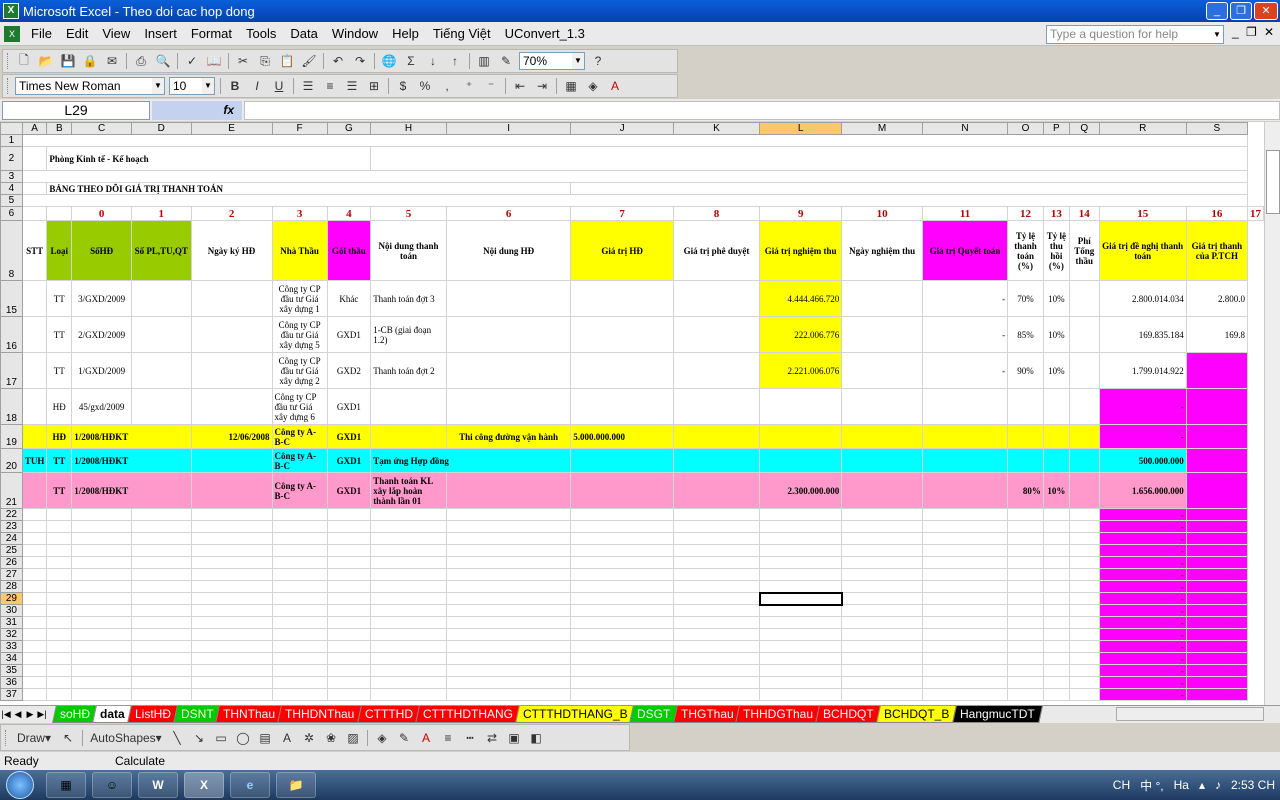  Describe the element at coordinates (331, 738) in the screenshot. I see `clipart-icon: ❀` at that location.